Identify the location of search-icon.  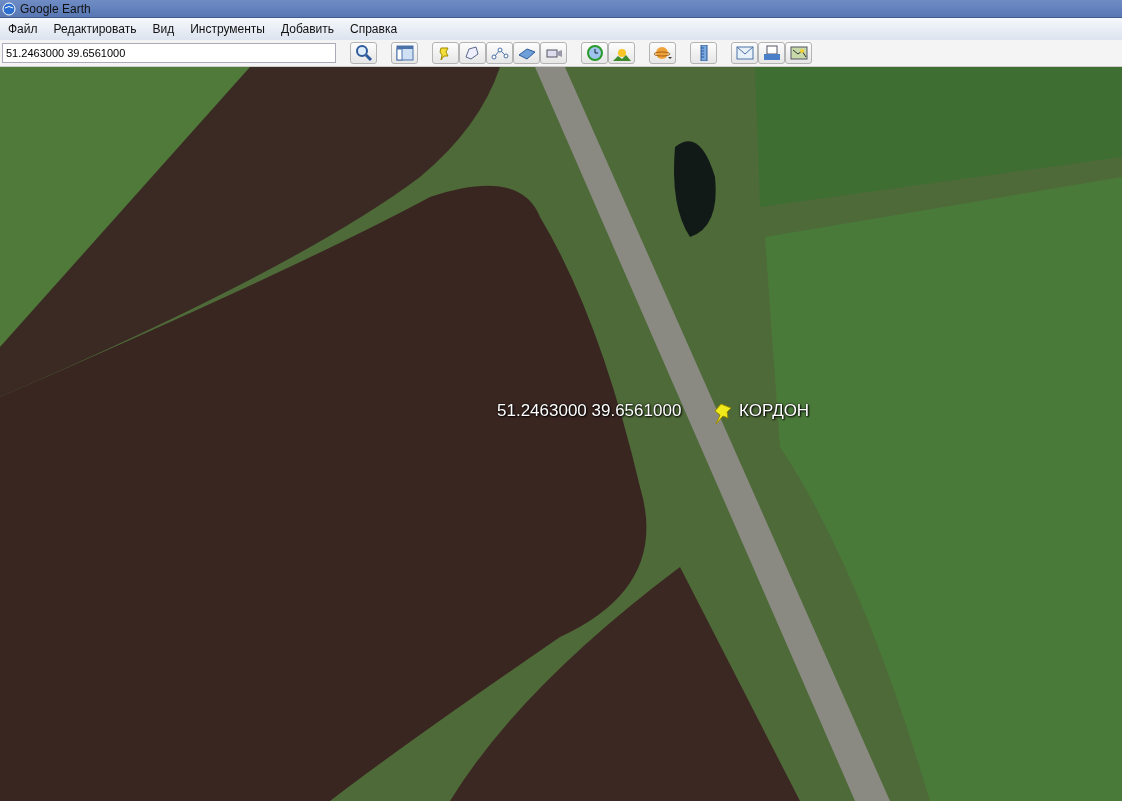
(363, 53).